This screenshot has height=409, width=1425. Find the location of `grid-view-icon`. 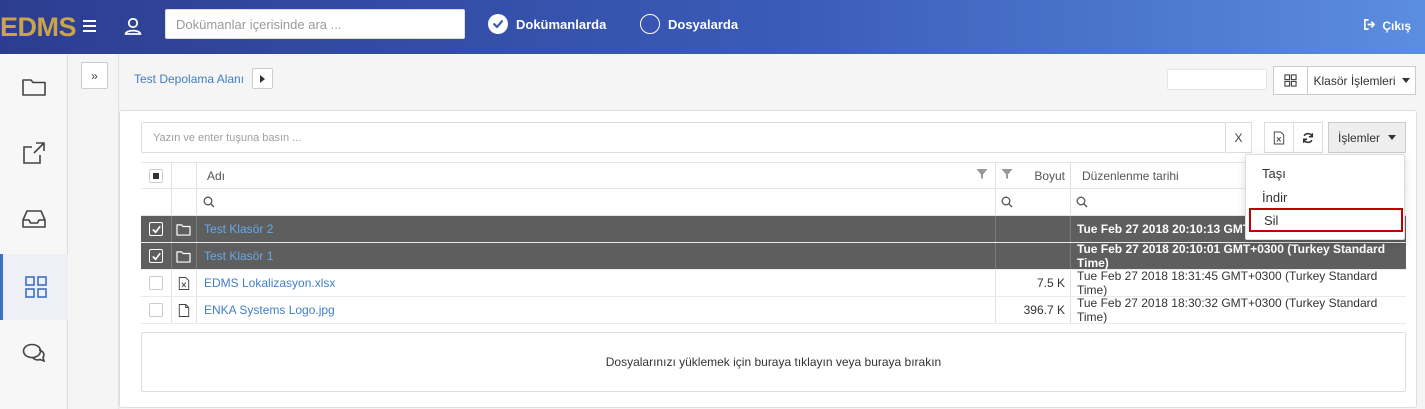

grid-view-icon is located at coordinates (1290, 80).